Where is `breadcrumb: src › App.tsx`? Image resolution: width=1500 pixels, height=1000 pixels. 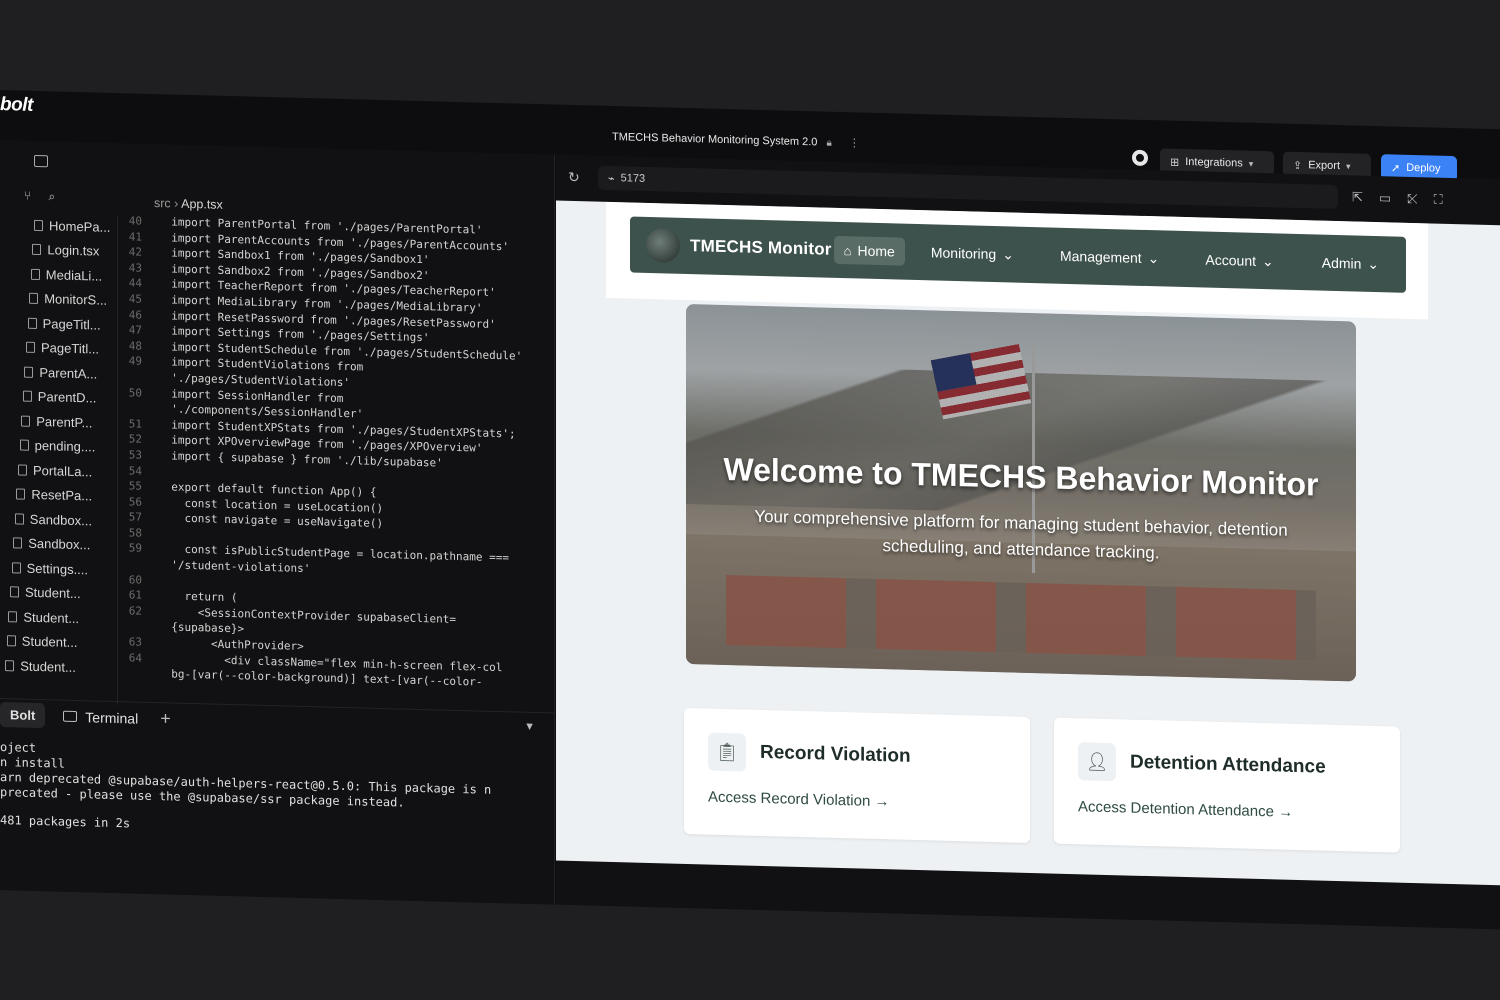
breadcrumb: src › App.tsx is located at coordinates (188, 204).